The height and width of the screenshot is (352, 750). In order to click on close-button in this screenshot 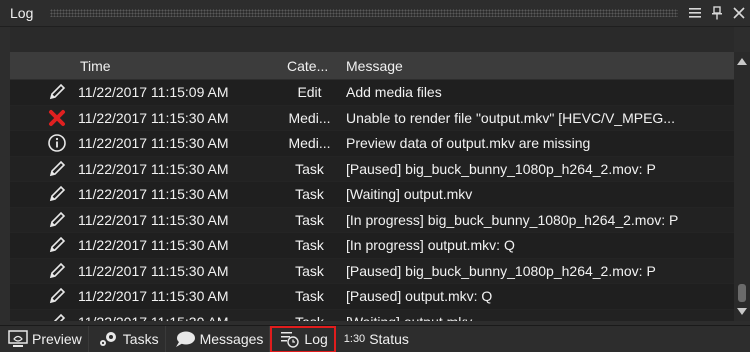, I will do `click(739, 13)`.